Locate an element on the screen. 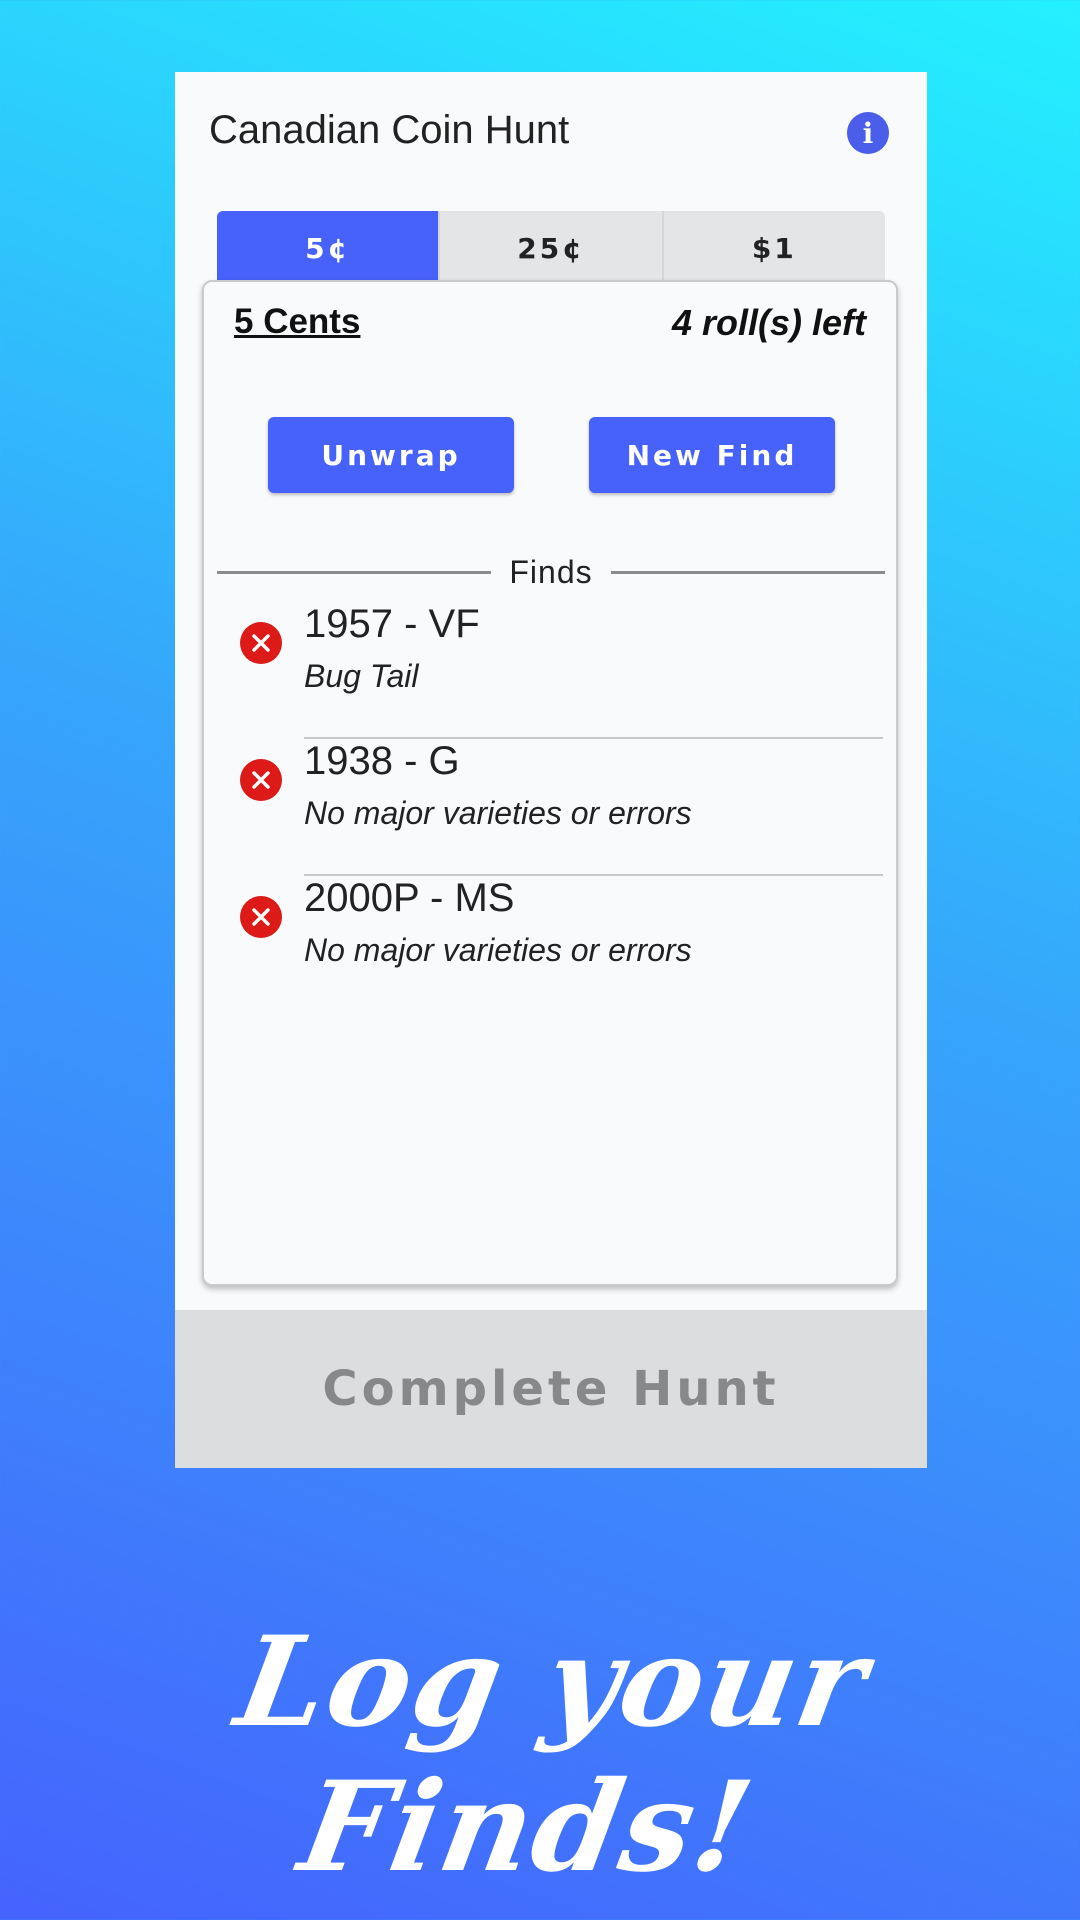 This screenshot has height=1920, width=1080. denomination-tabs: 5¢ 25¢ $1 is located at coordinates (551, 248).